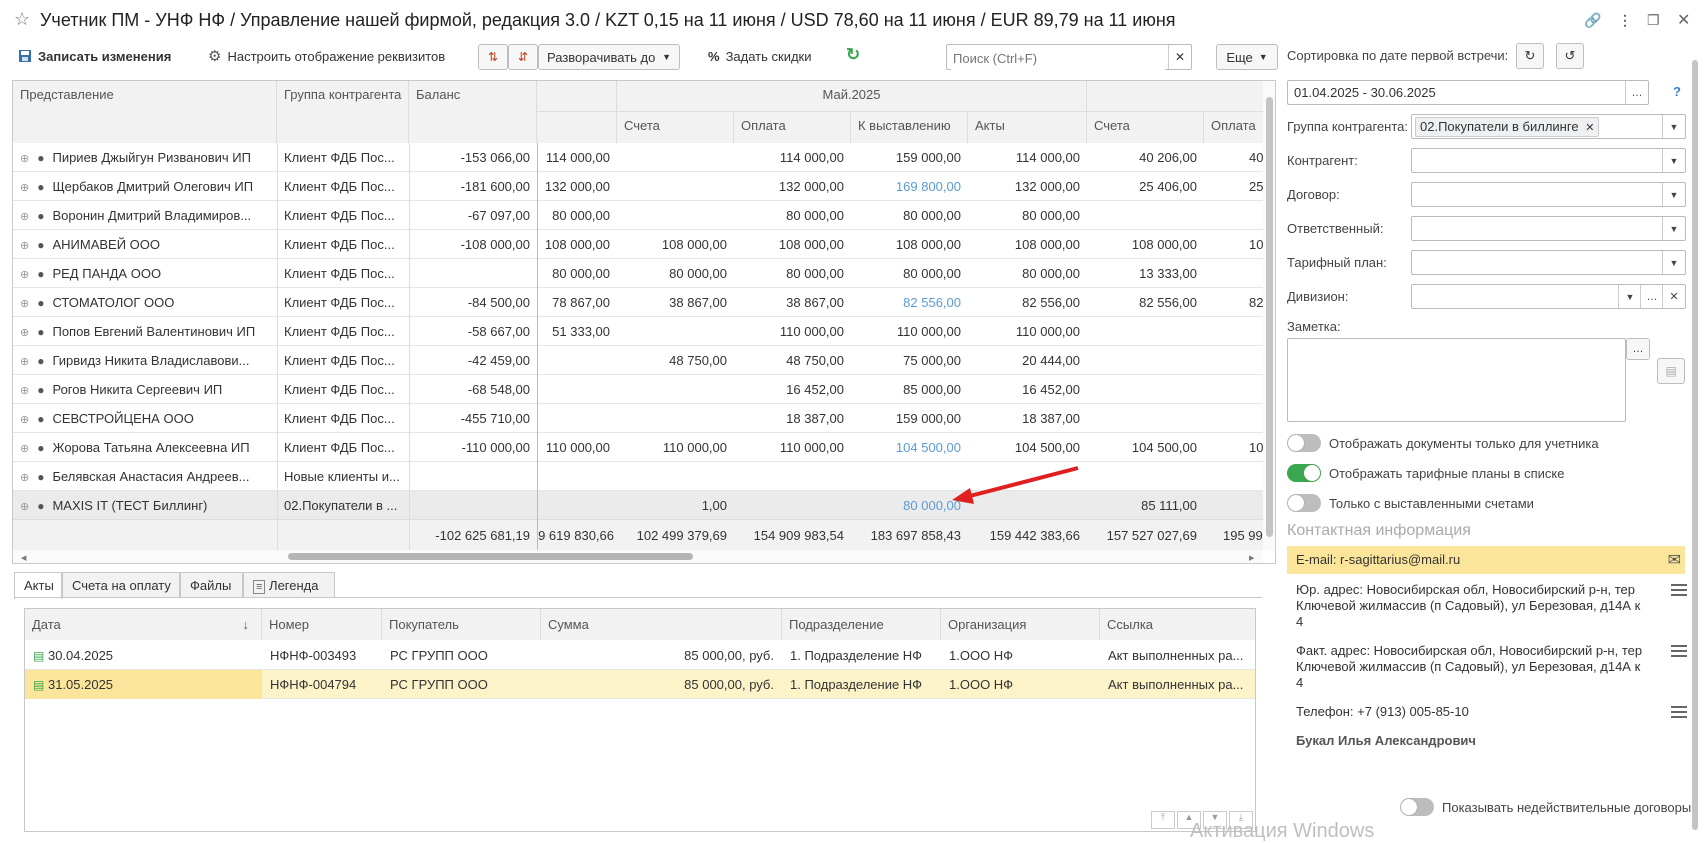 The image size is (1704, 843). What do you see at coordinates (909, 127) in the screenshot?
I see `subheader-to-invoice: К выставлению` at bounding box center [909, 127].